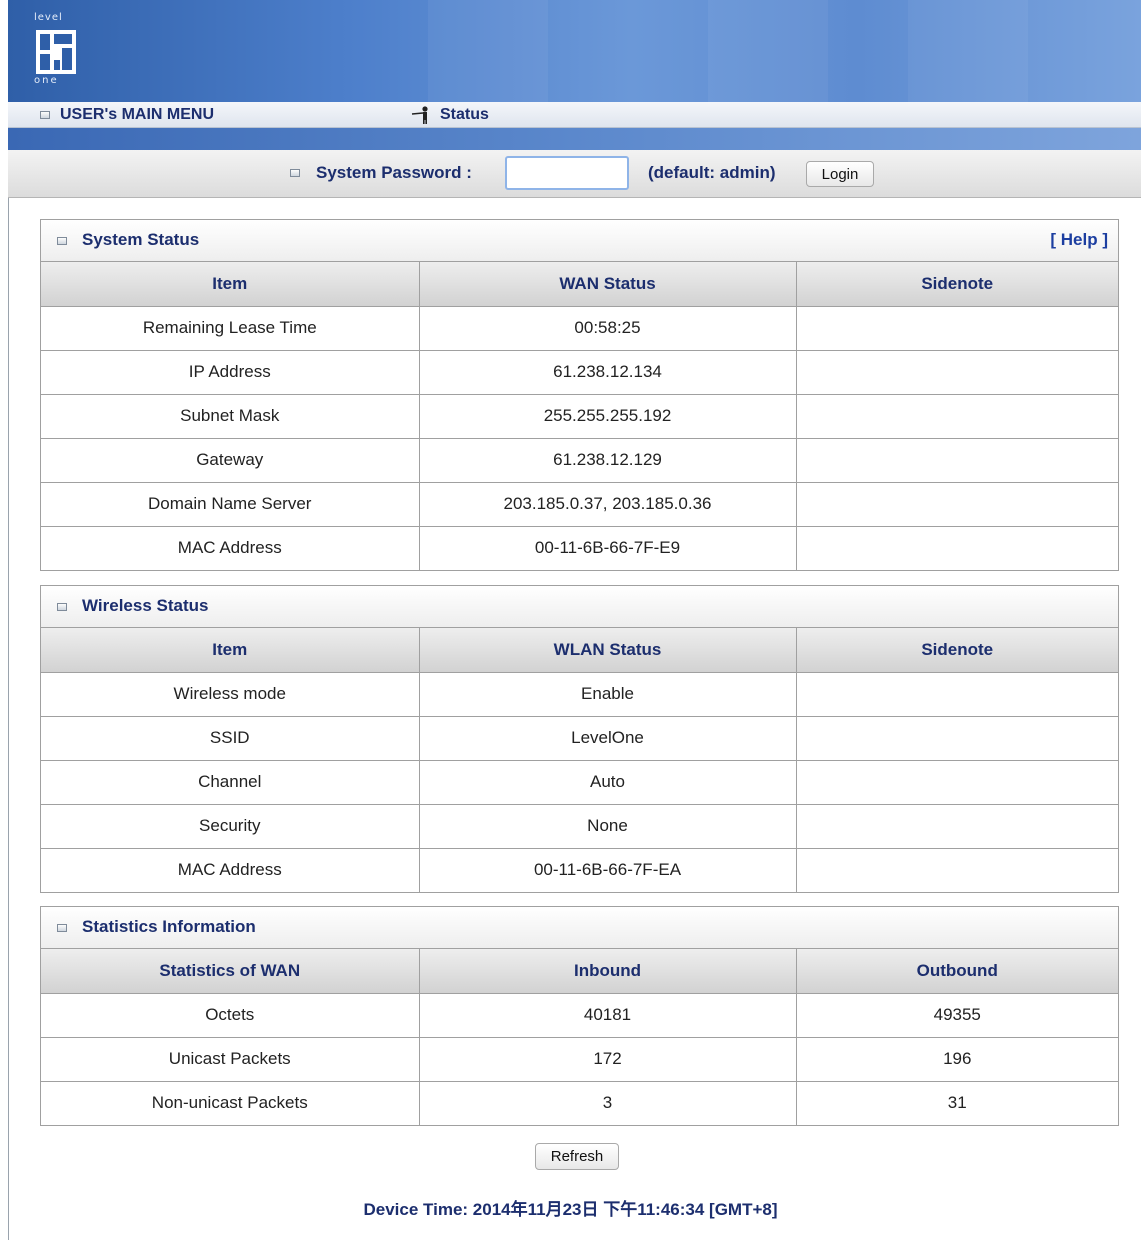 The width and height of the screenshot is (1141, 1240). Describe the element at coordinates (579, 607) in the screenshot. I see `section-header: Wireless Status` at that location.